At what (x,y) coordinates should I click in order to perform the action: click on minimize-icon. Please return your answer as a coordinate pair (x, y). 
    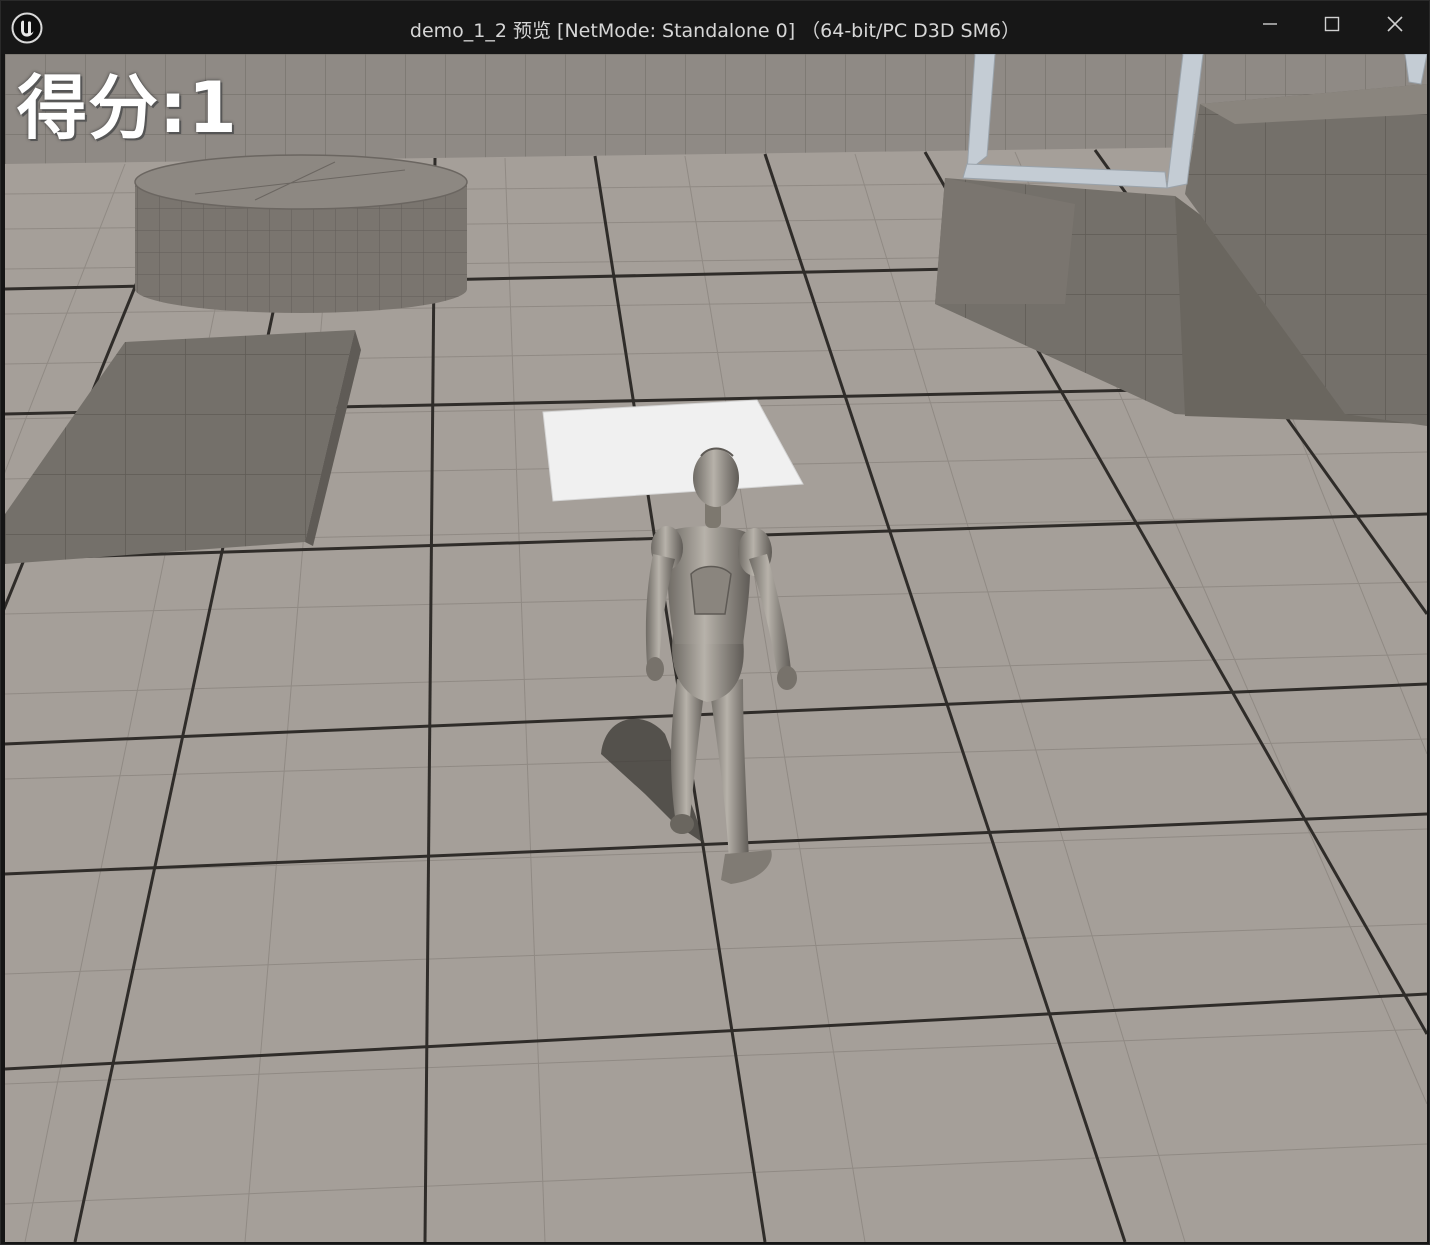
    Looking at the image, I should click on (1270, 24).